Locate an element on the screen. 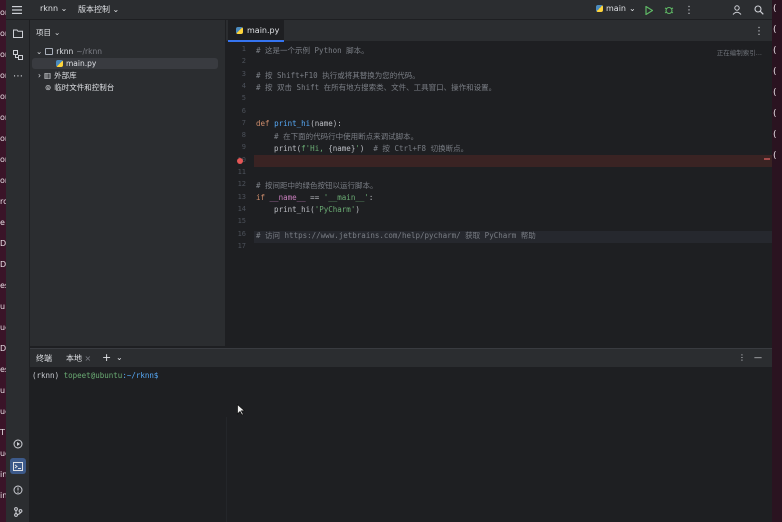  mouse-cursor-icon is located at coordinates (241, 410).